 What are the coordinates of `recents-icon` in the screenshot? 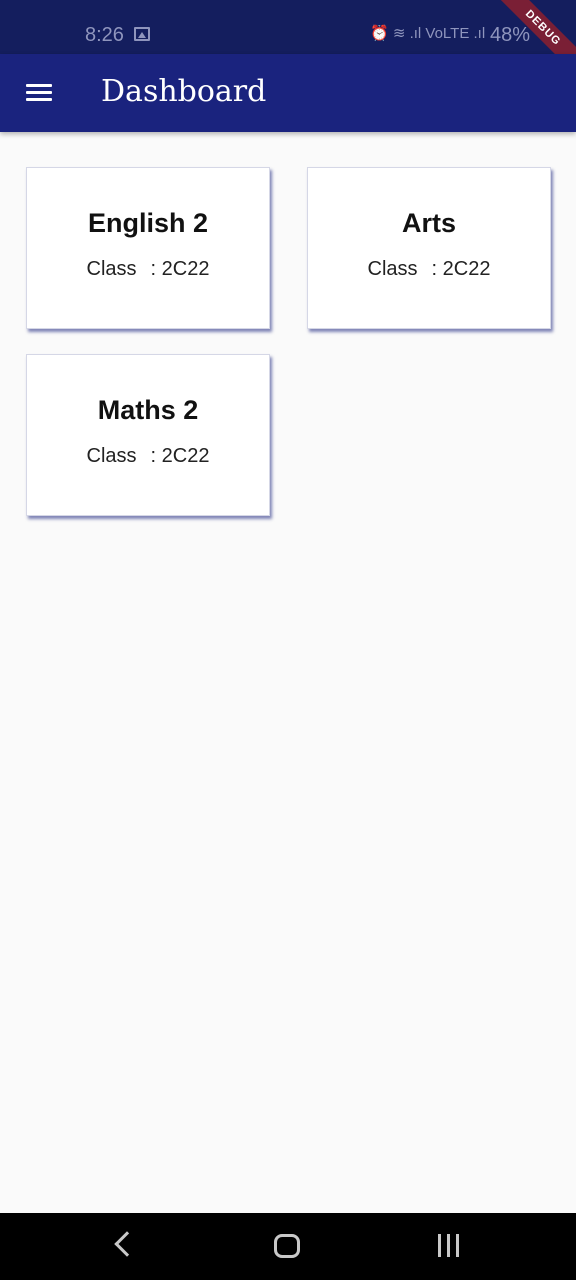 It's located at (449, 1246).